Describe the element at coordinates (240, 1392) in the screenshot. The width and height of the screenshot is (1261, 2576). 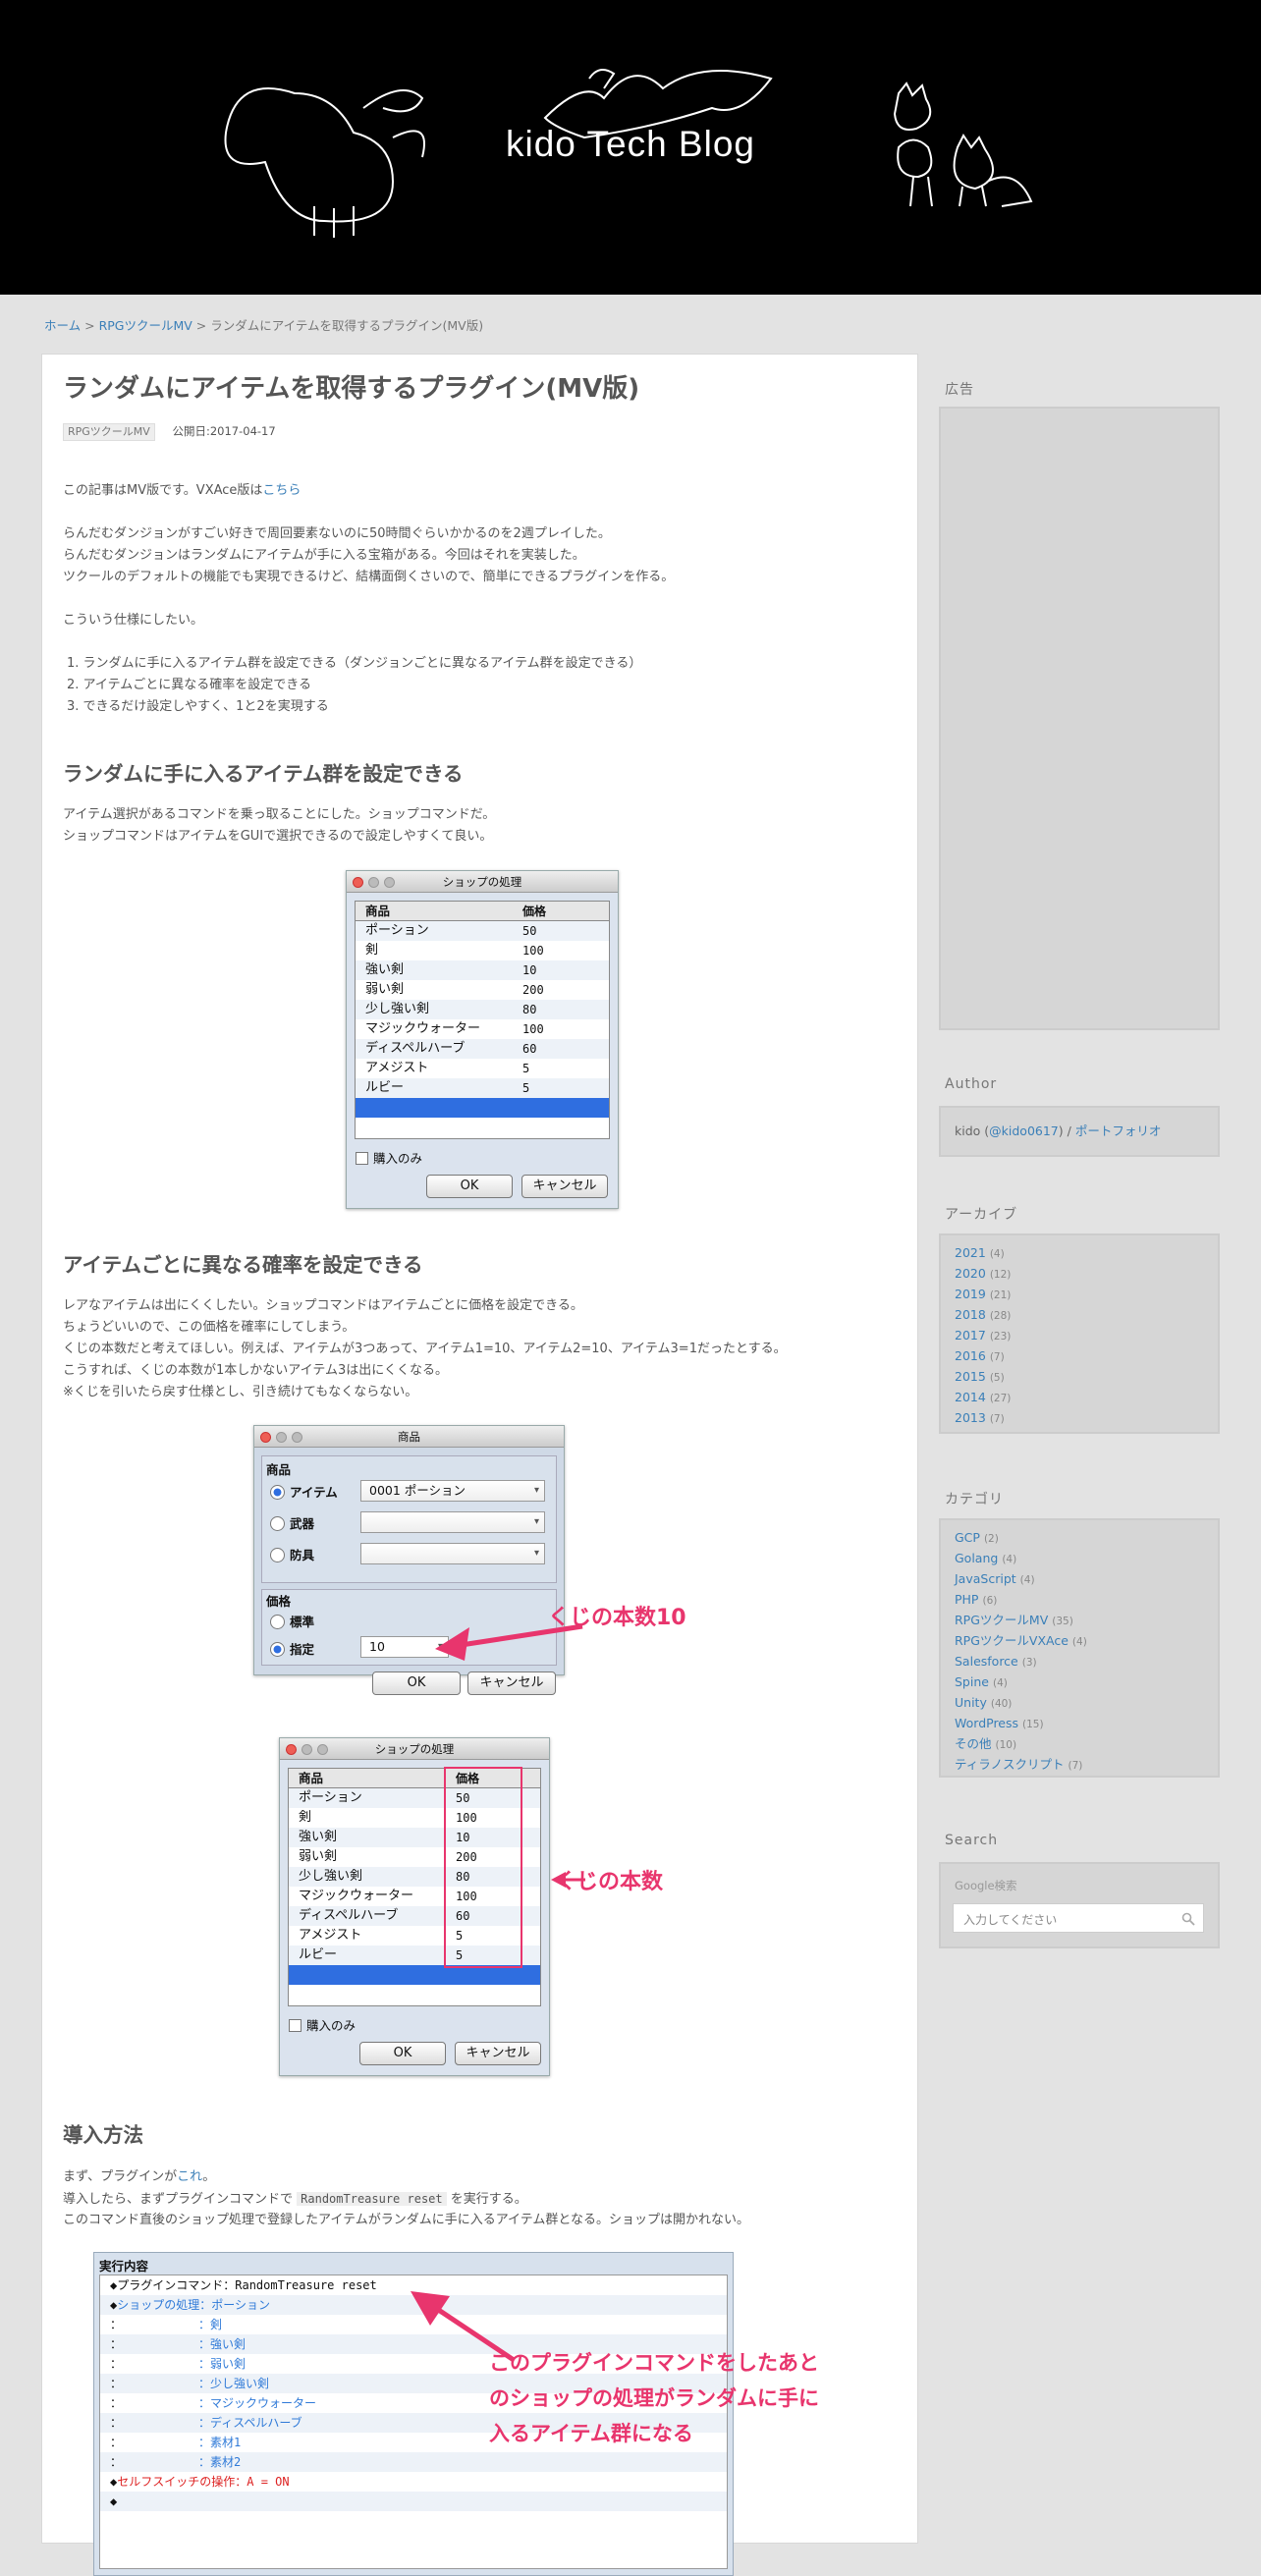
I see `paragraph: ※くじを引いたら戻す仕様とし、引き続けてもなくならない。` at that location.